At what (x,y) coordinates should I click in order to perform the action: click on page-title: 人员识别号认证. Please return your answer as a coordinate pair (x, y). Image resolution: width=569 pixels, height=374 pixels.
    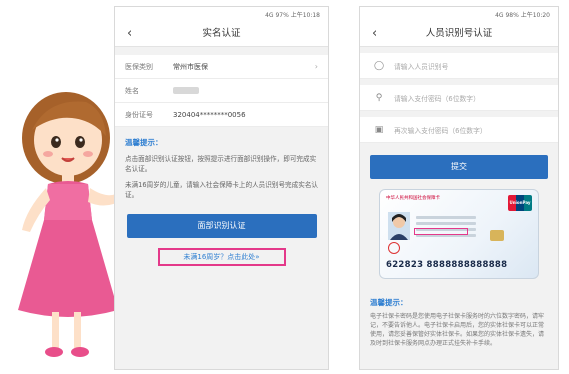
    Looking at the image, I should click on (459, 33).